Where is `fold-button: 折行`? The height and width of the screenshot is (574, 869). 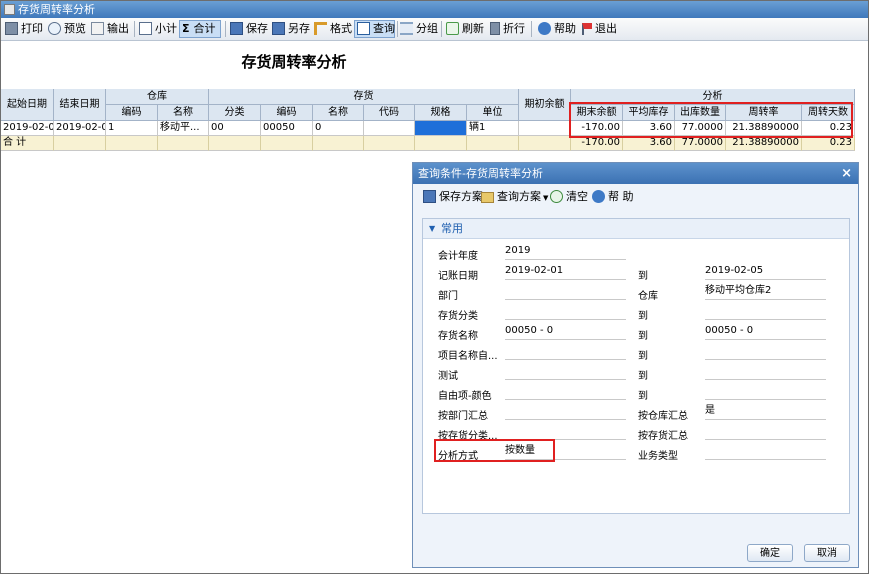 fold-button: 折行 is located at coordinates (507, 29).